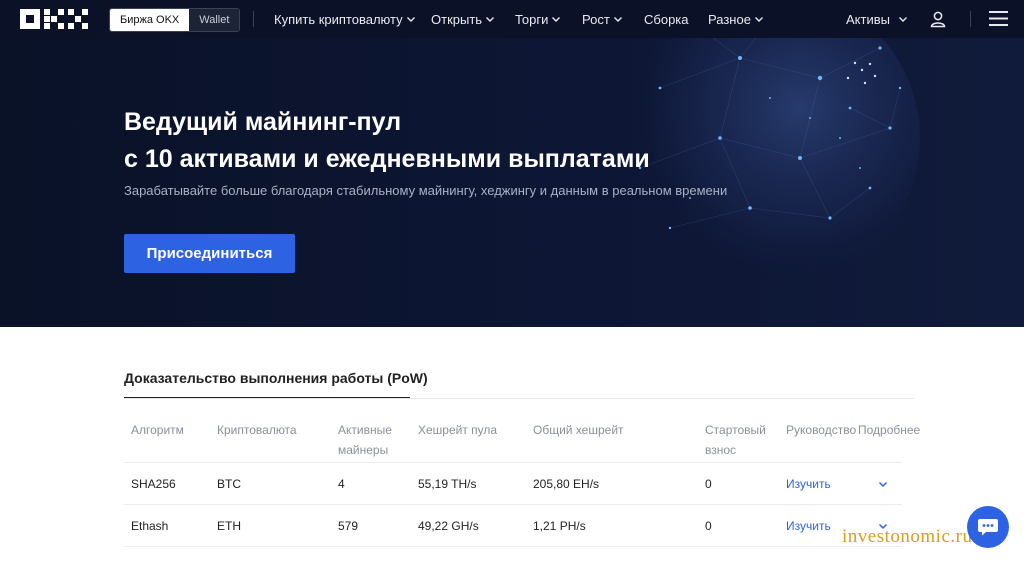 The image size is (1024, 562). What do you see at coordinates (365, 440) in the screenshot?
I see `col-header-active-miners: Активные майнеры` at bounding box center [365, 440].